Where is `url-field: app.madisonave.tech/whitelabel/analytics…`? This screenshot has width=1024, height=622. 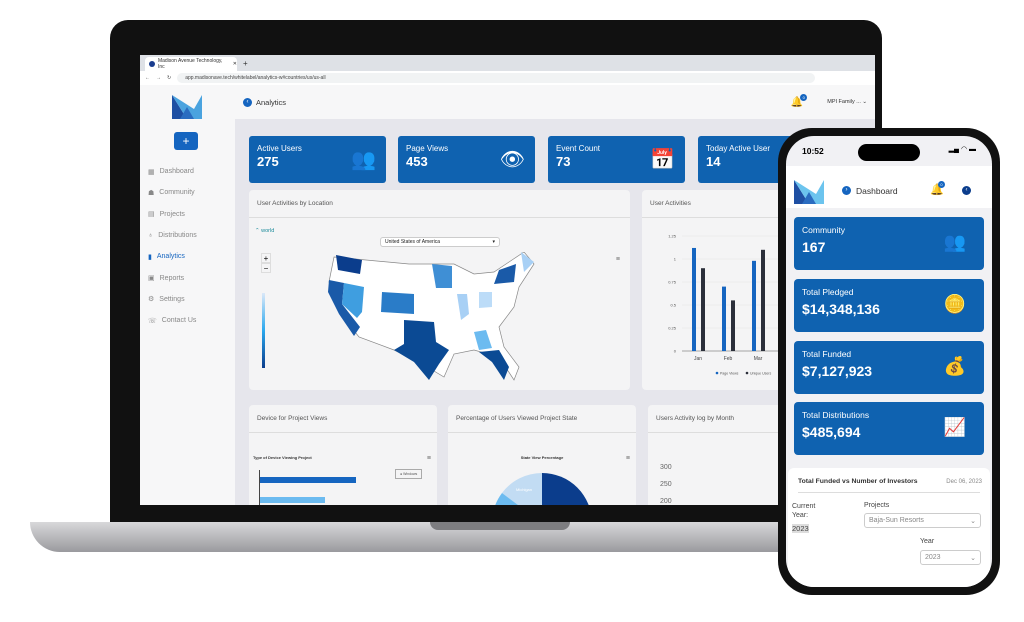
url-field: app.madisonave.tech/whitelabel/analytics… is located at coordinates (496, 78).